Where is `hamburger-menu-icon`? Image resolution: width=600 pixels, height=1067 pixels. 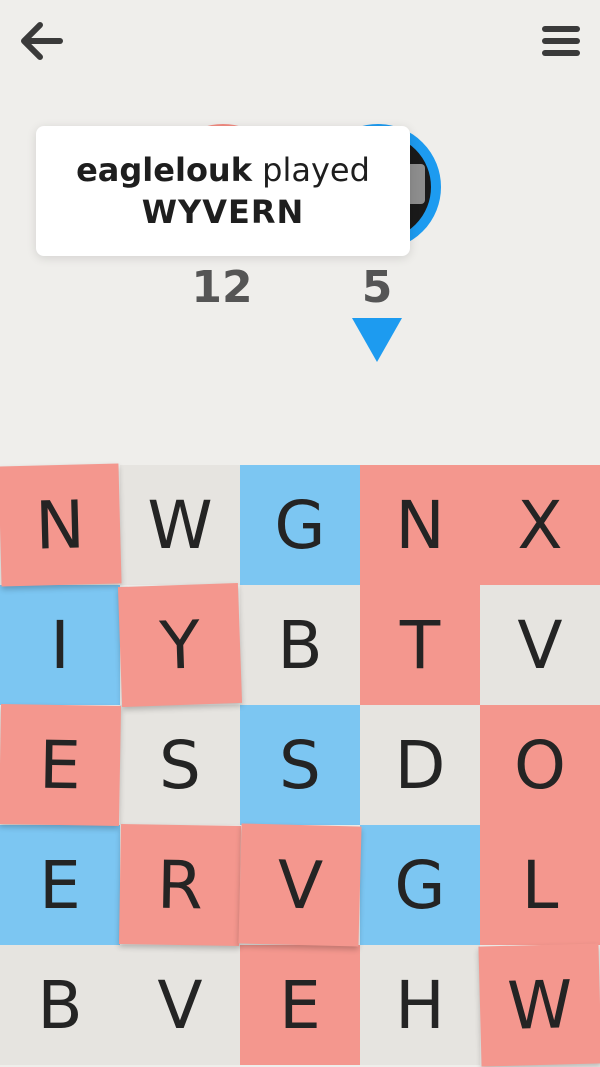
hamburger-menu-icon is located at coordinates (561, 41).